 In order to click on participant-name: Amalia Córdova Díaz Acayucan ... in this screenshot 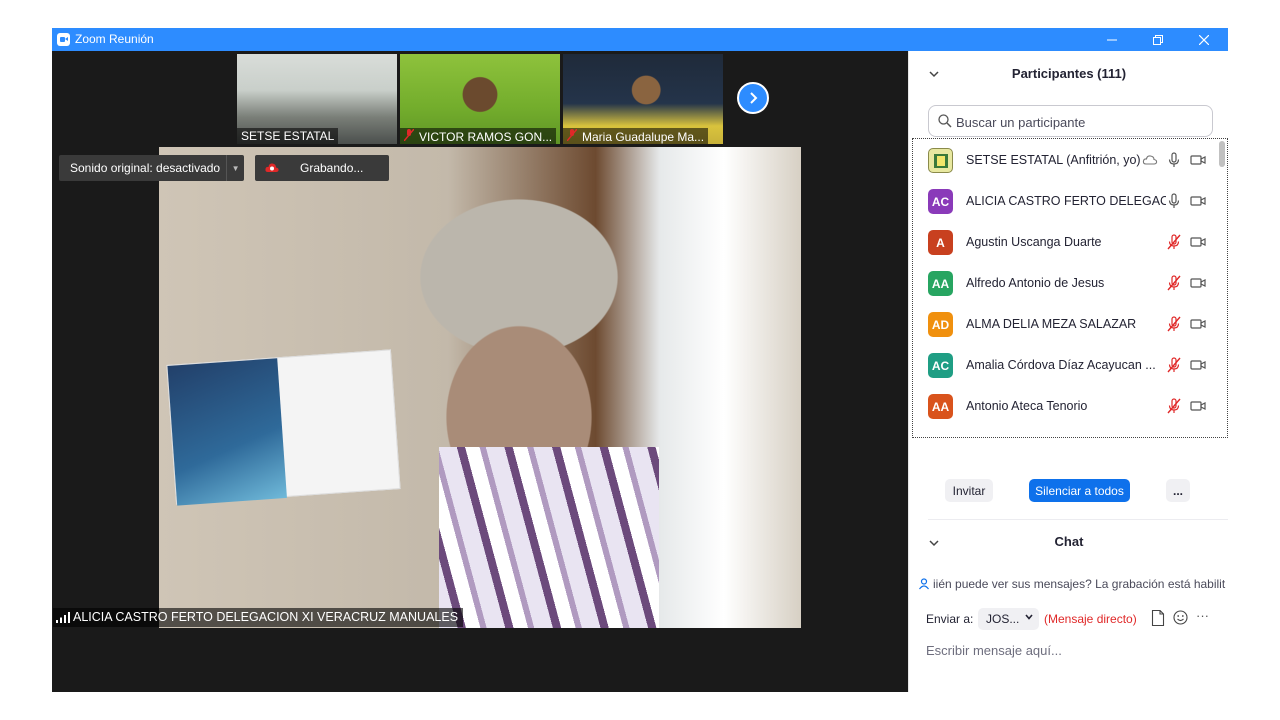, I will do `click(1061, 365)`.